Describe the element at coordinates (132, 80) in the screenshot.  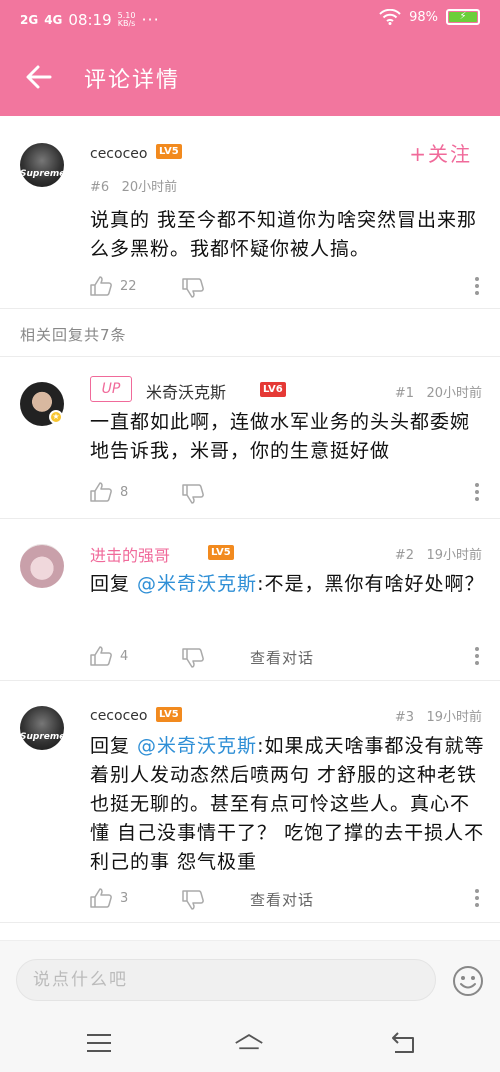
I see `page-title: 评论详情` at that location.